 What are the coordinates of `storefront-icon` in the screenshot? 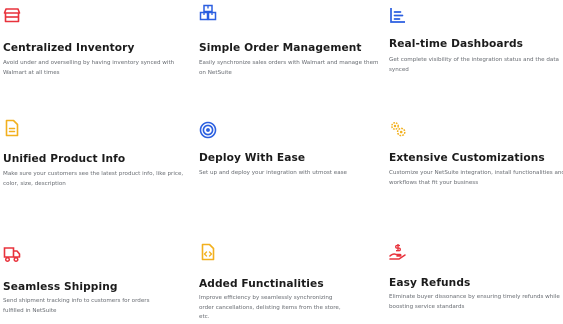 It's located at (12, 15).